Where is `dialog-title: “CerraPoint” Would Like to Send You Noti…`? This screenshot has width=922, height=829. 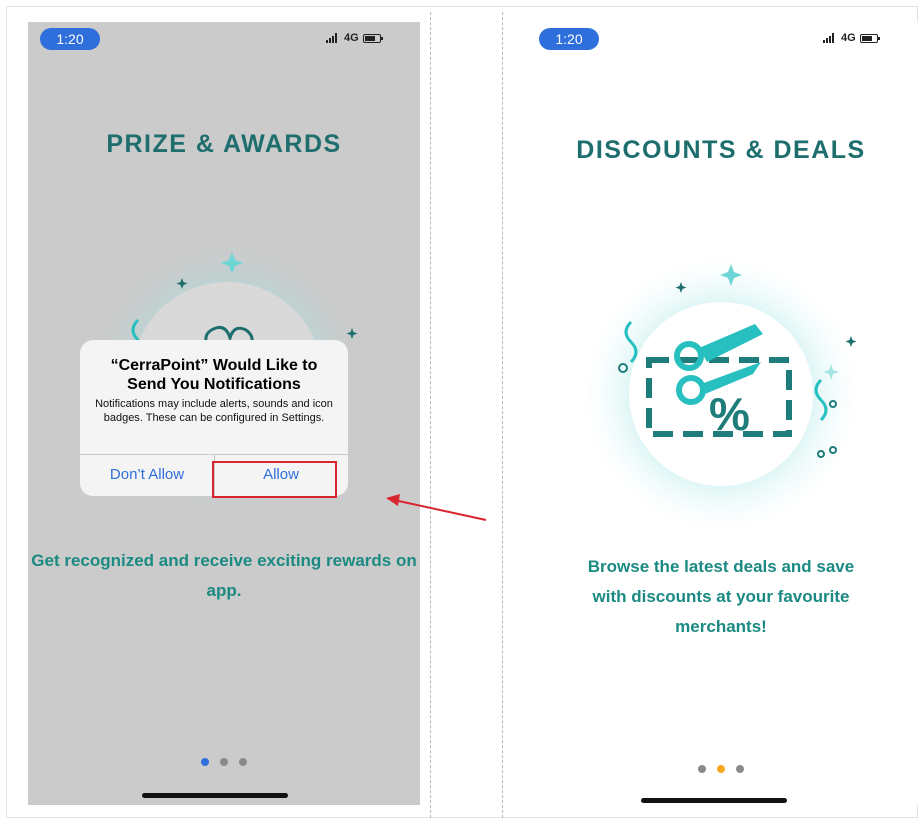 dialog-title: “CerraPoint” Would Like to Send You Noti… is located at coordinates (214, 375).